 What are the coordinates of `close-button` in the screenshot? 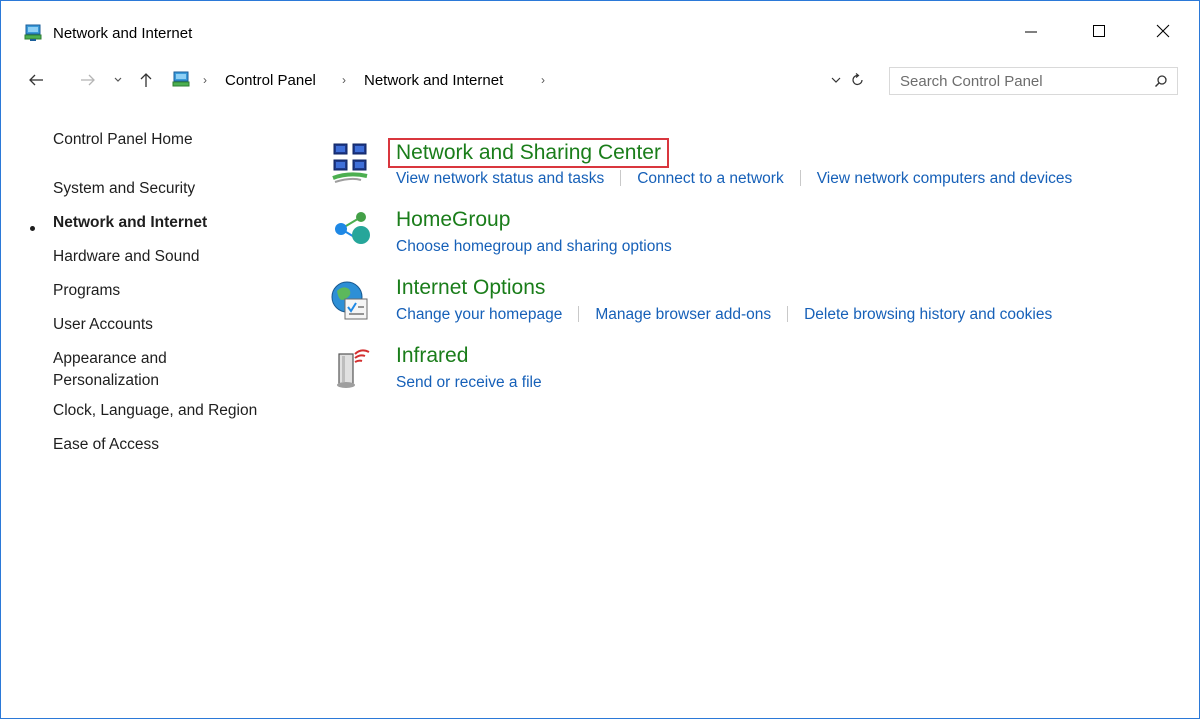 It's located at (1163, 31).